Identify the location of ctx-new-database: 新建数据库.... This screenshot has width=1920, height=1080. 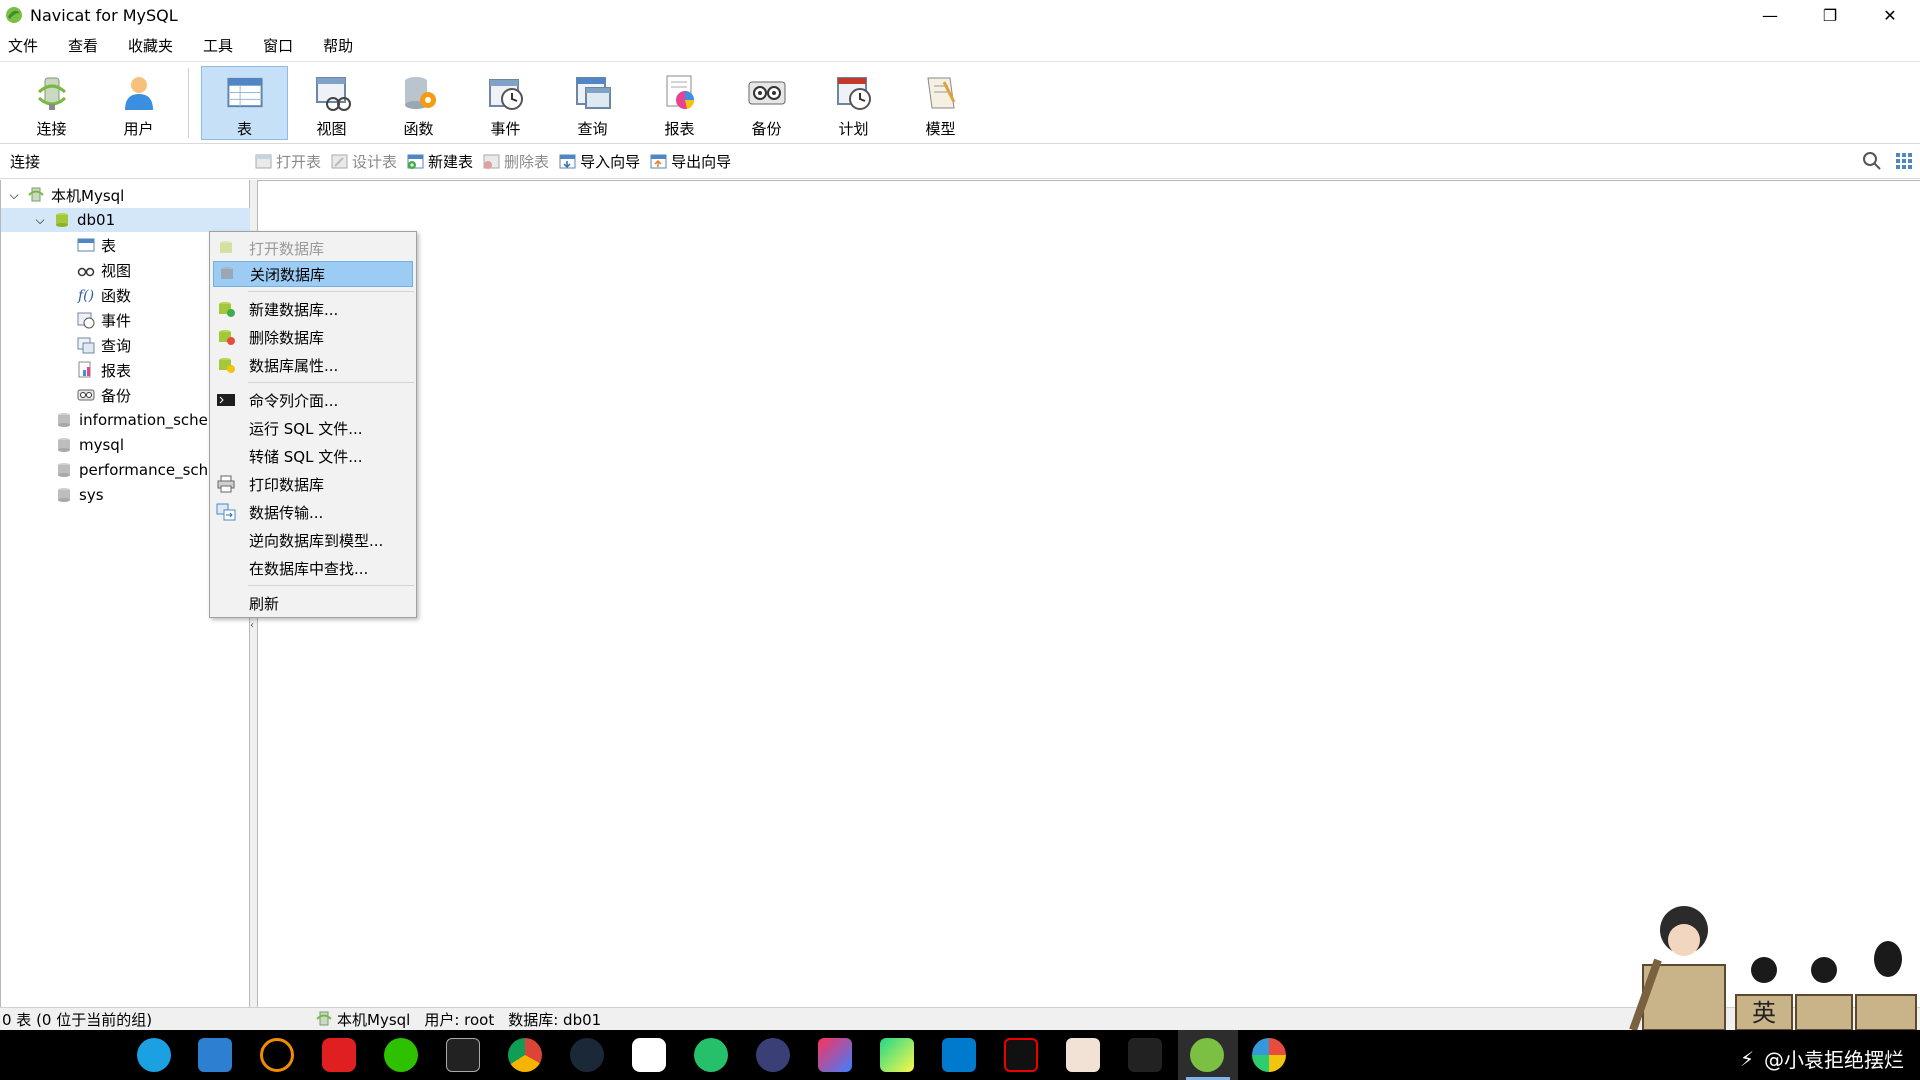
(313, 309).